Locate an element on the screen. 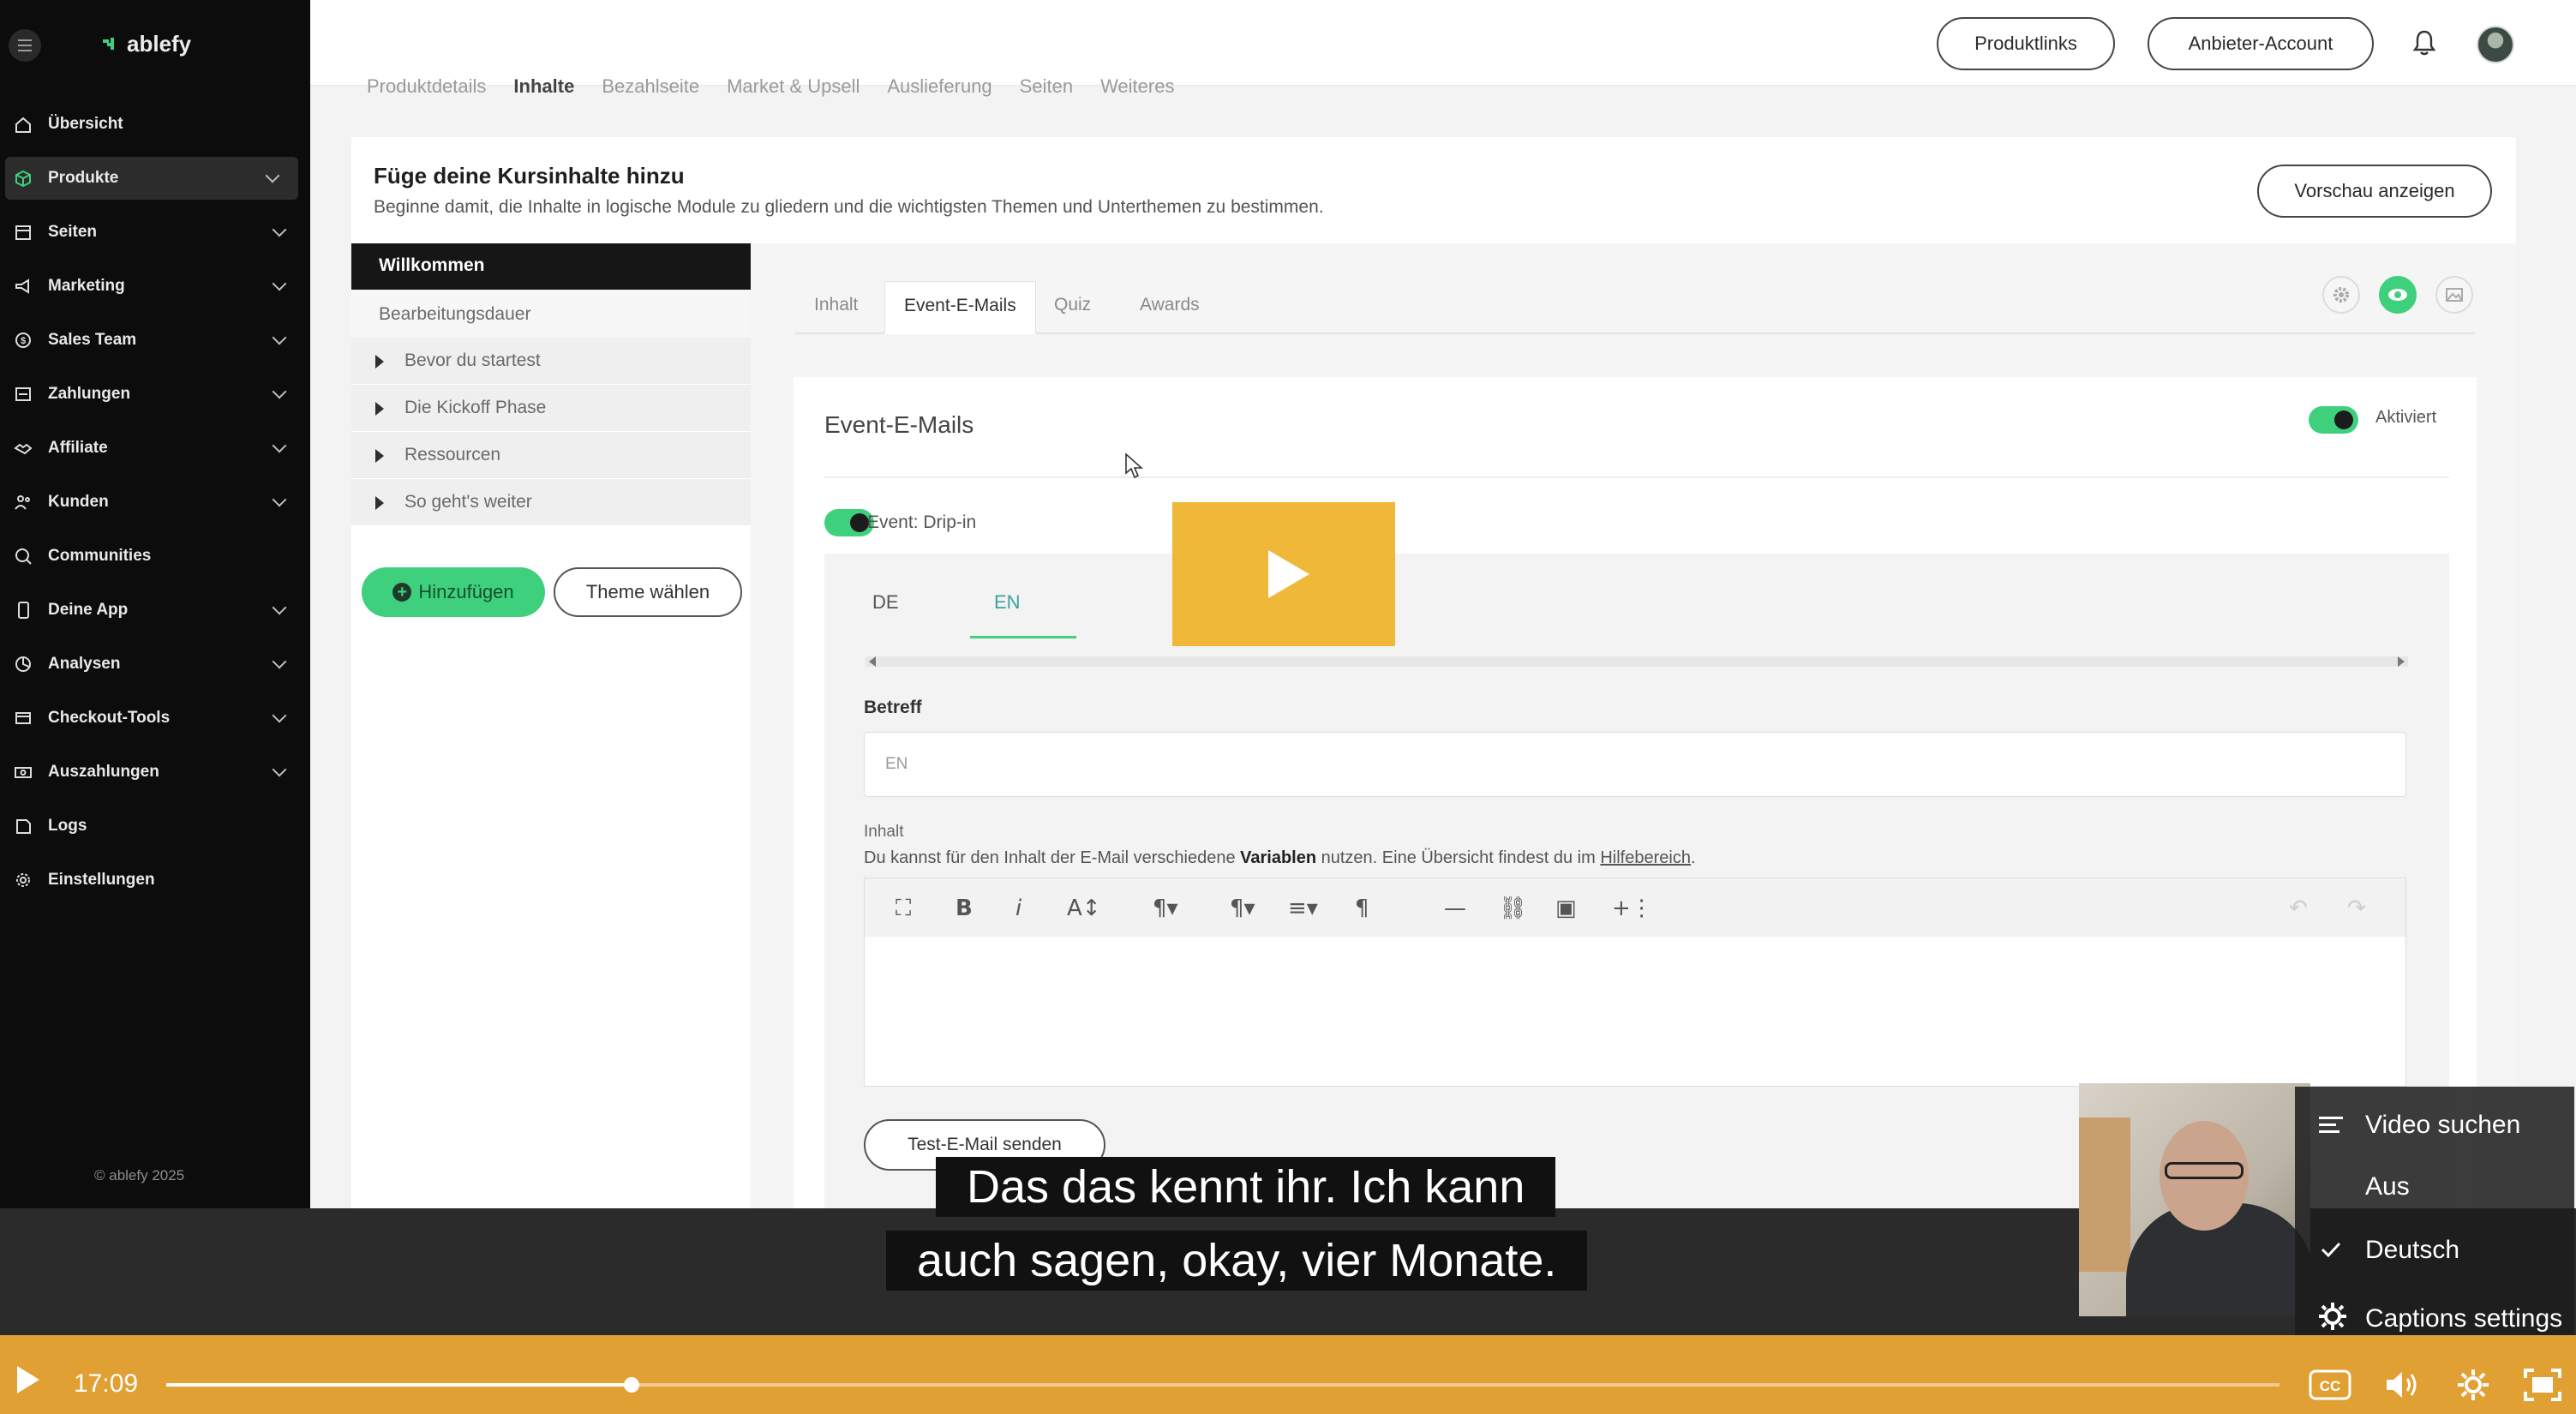 The width and height of the screenshot is (2576, 1414). sidebar-item-produkte: Produkte is located at coordinates (151, 178).